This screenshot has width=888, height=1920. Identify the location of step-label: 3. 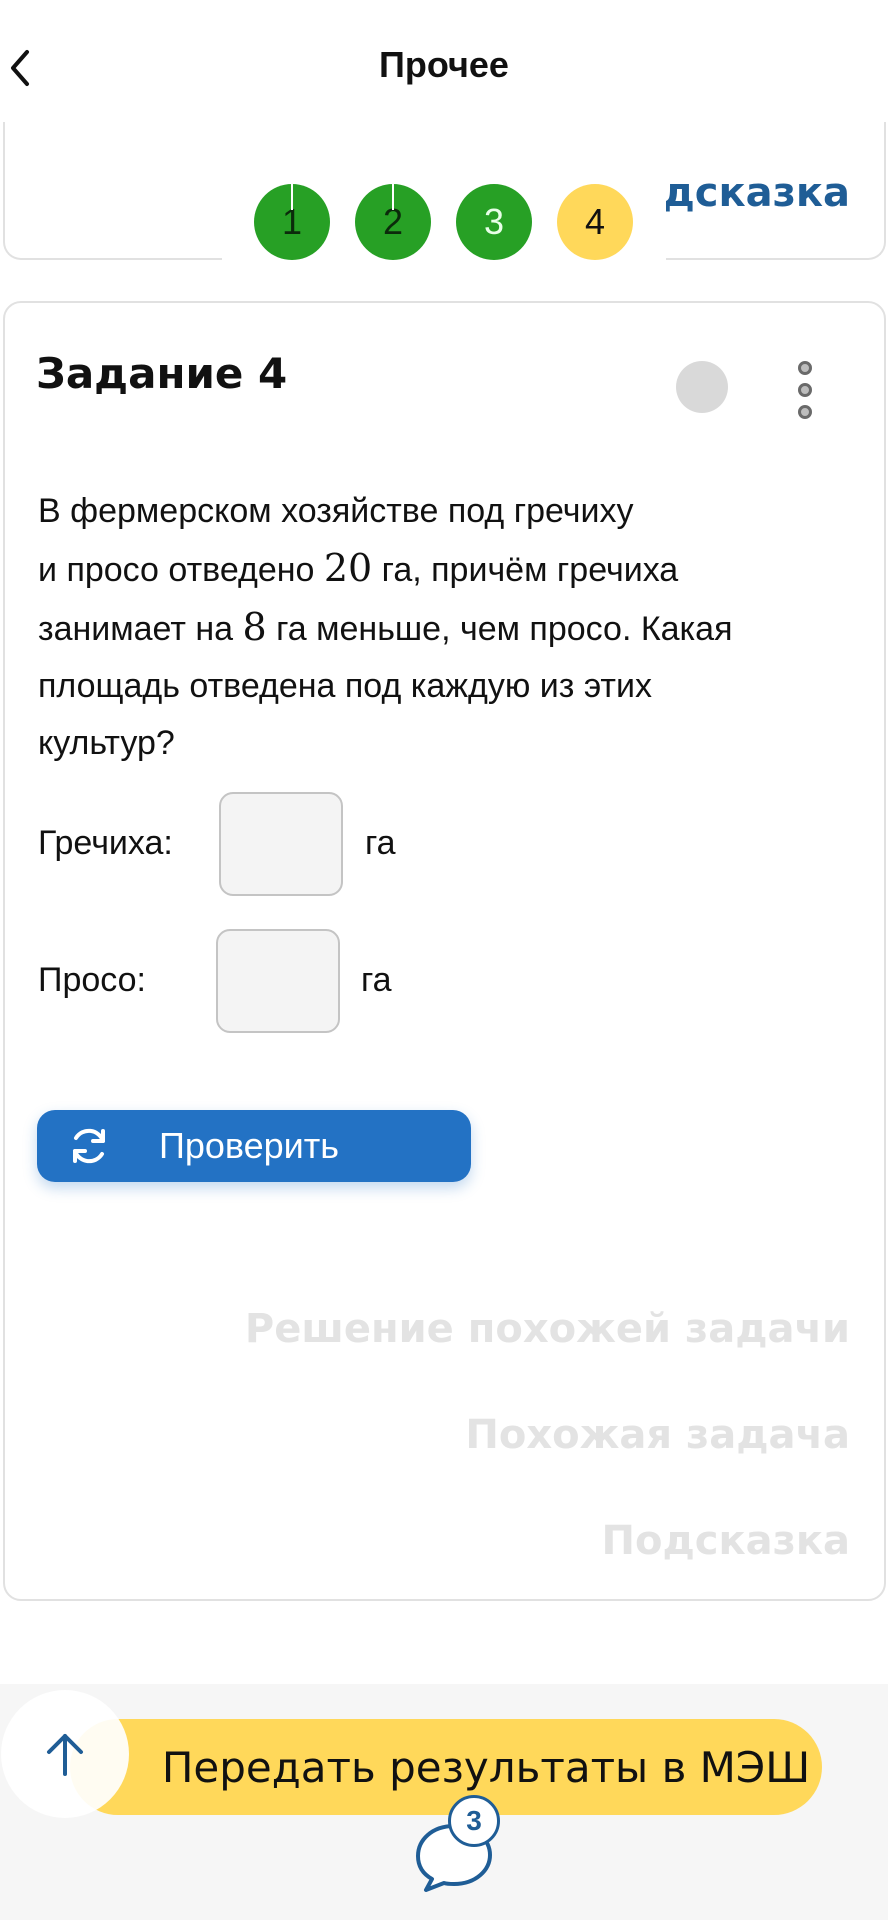
(494, 221).